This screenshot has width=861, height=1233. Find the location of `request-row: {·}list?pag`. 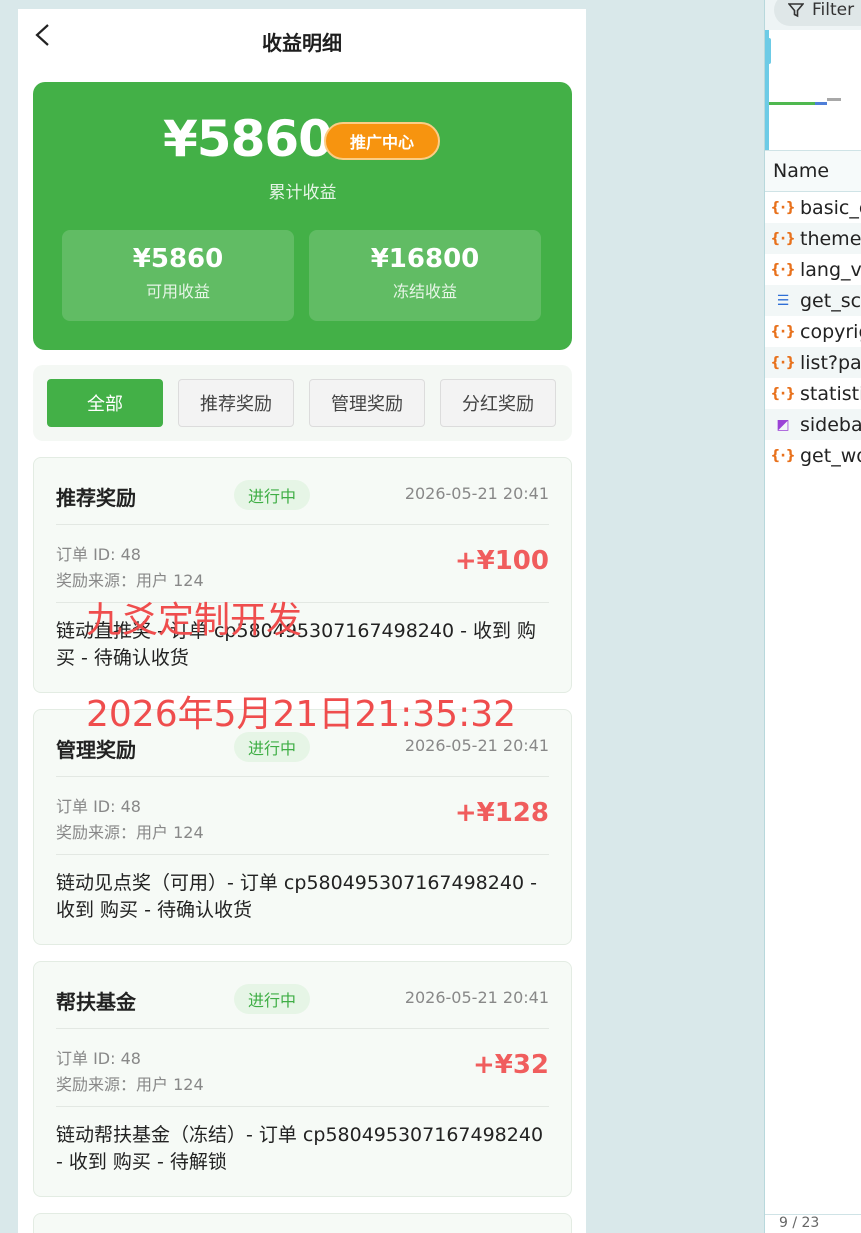

request-row: {·}list?pag is located at coordinates (813, 362).